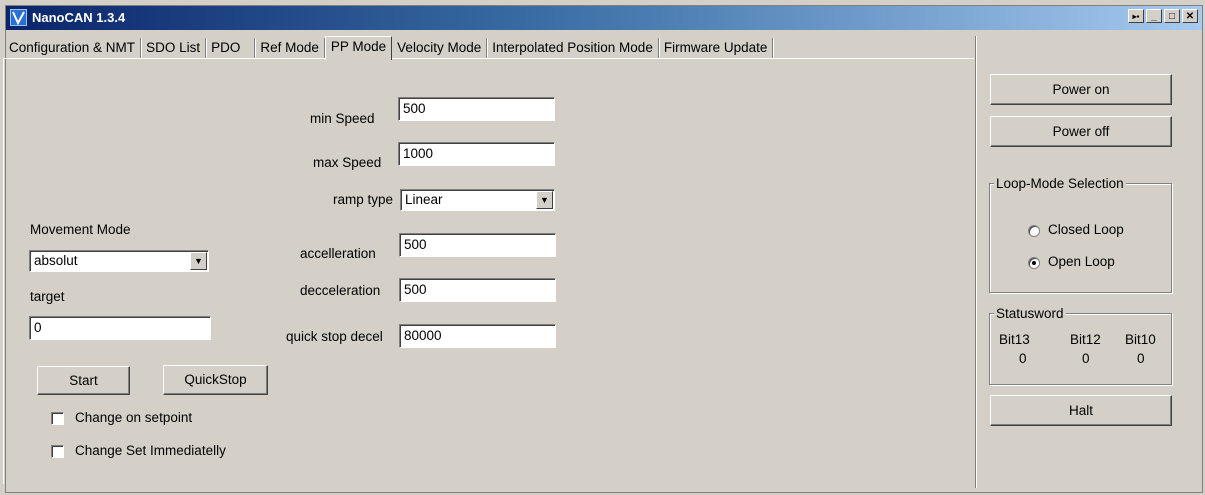 The height and width of the screenshot is (495, 1205). What do you see at coordinates (347, 162) in the screenshot?
I see `max-speed-label: max Speed` at bounding box center [347, 162].